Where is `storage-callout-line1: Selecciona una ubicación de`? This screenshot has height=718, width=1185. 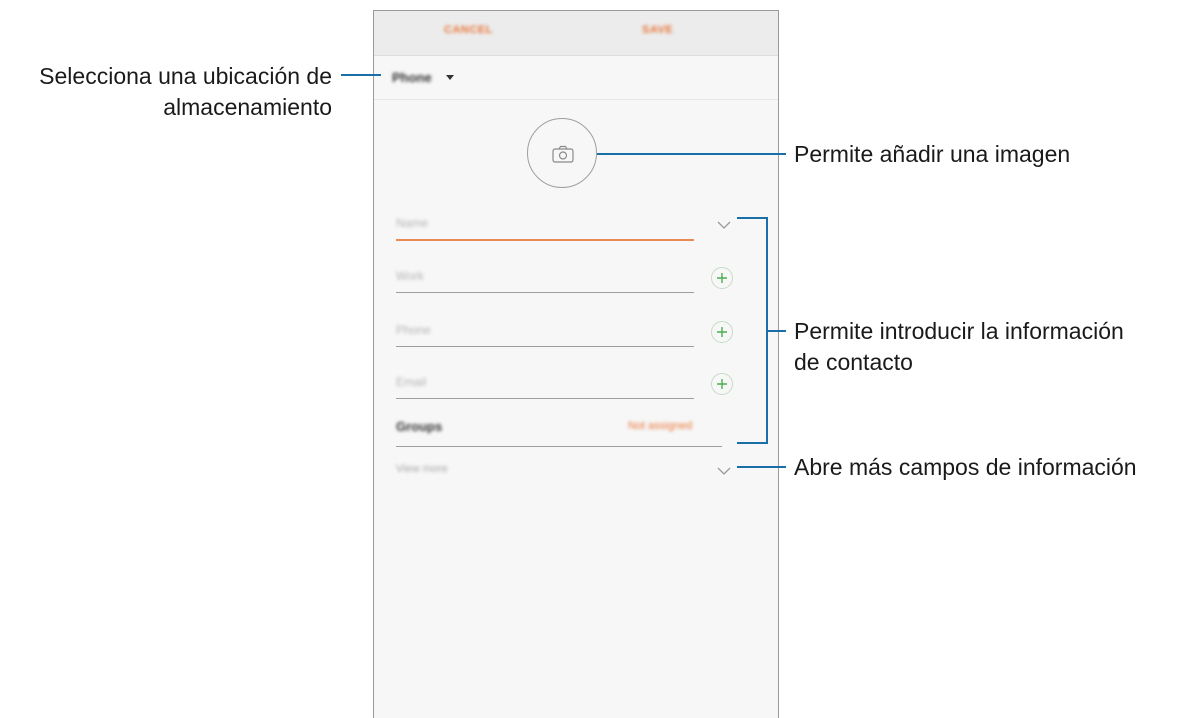 storage-callout-line1: Selecciona una ubicación de is located at coordinates (185, 76).